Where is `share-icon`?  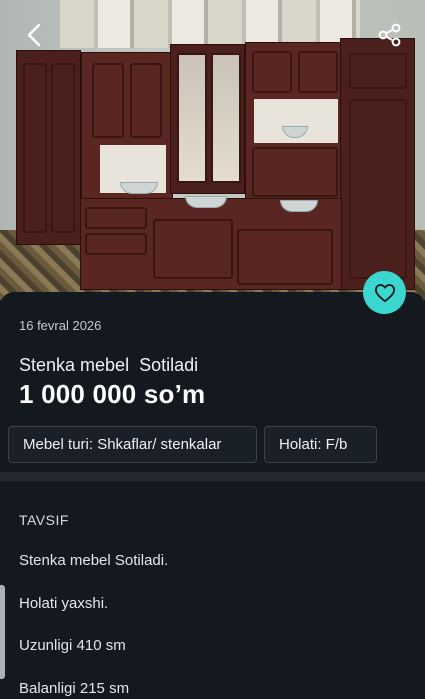
share-icon is located at coordinates (389, 35).